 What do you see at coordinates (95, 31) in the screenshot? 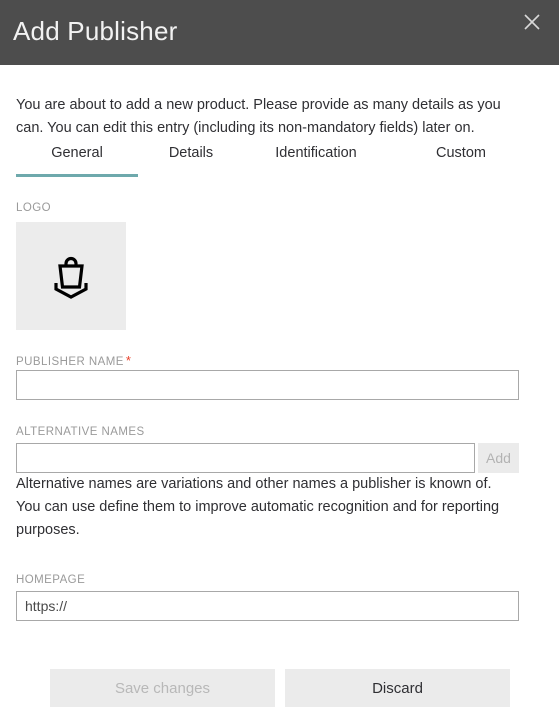
I see `page-title: Add Publisher` at bounding box center [95, 31].